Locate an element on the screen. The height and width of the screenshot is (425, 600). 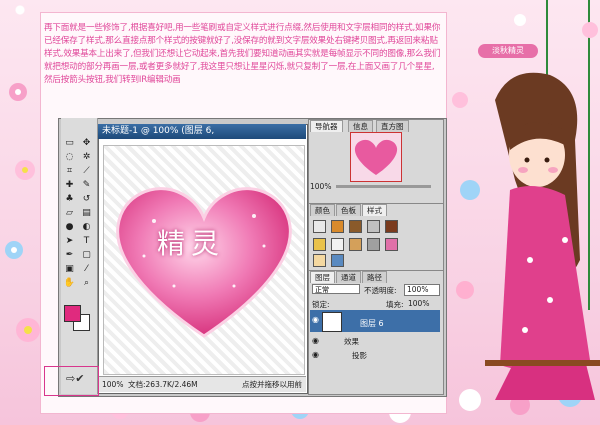
opacity-label: 不透明度: is located at coordinates (380, 290).